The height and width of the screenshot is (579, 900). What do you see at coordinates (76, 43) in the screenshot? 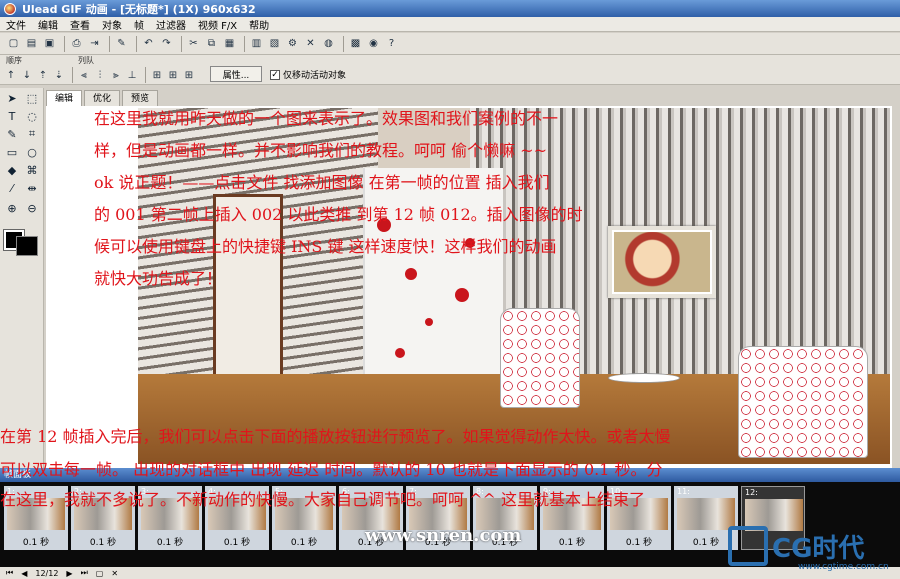
I see `print-icon: ⎙` at bounding box center [76, 43].